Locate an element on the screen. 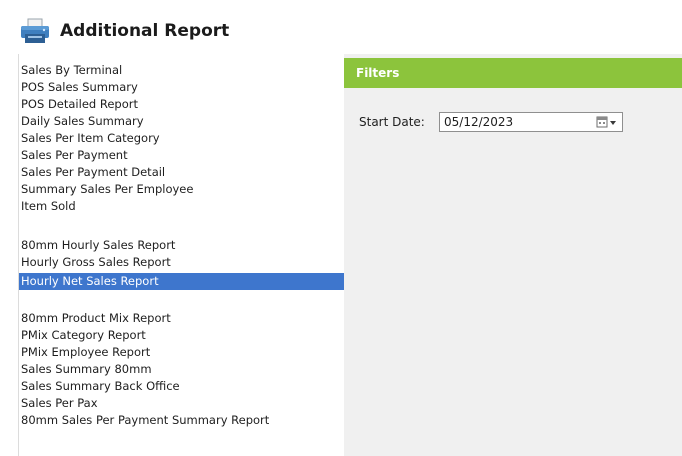  report-item-pos-sales-summary: POS Sales Summary is located at coordinates (182, 87).